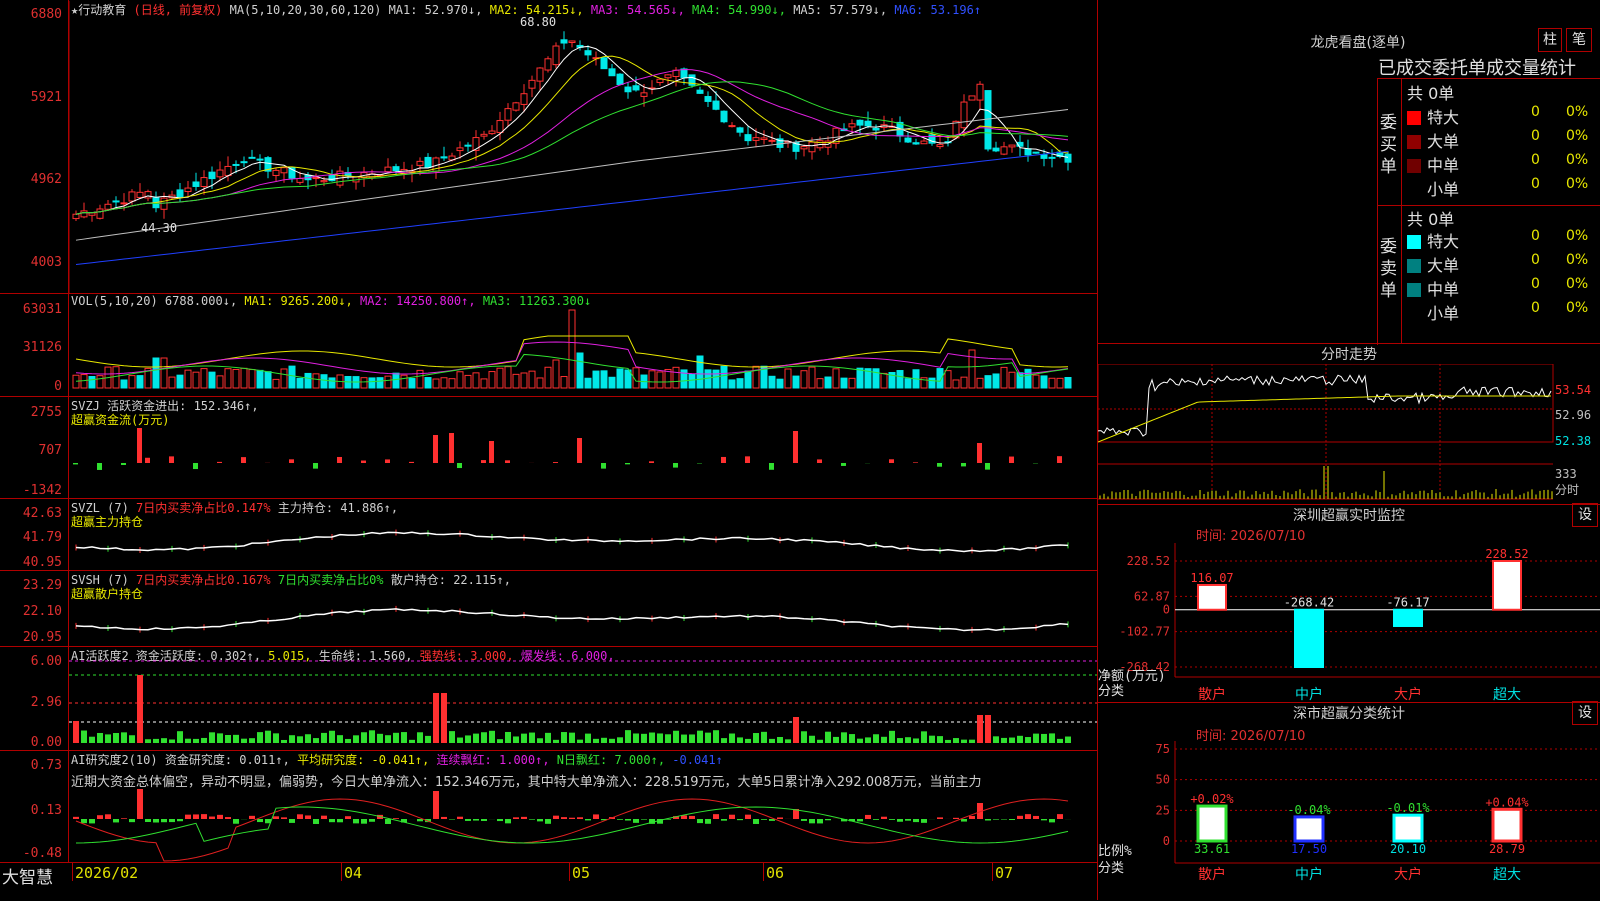 The width and height of the screenshot is (1600, 901). I want to click on svzl-y-label: 40.95, so click(32, 562).